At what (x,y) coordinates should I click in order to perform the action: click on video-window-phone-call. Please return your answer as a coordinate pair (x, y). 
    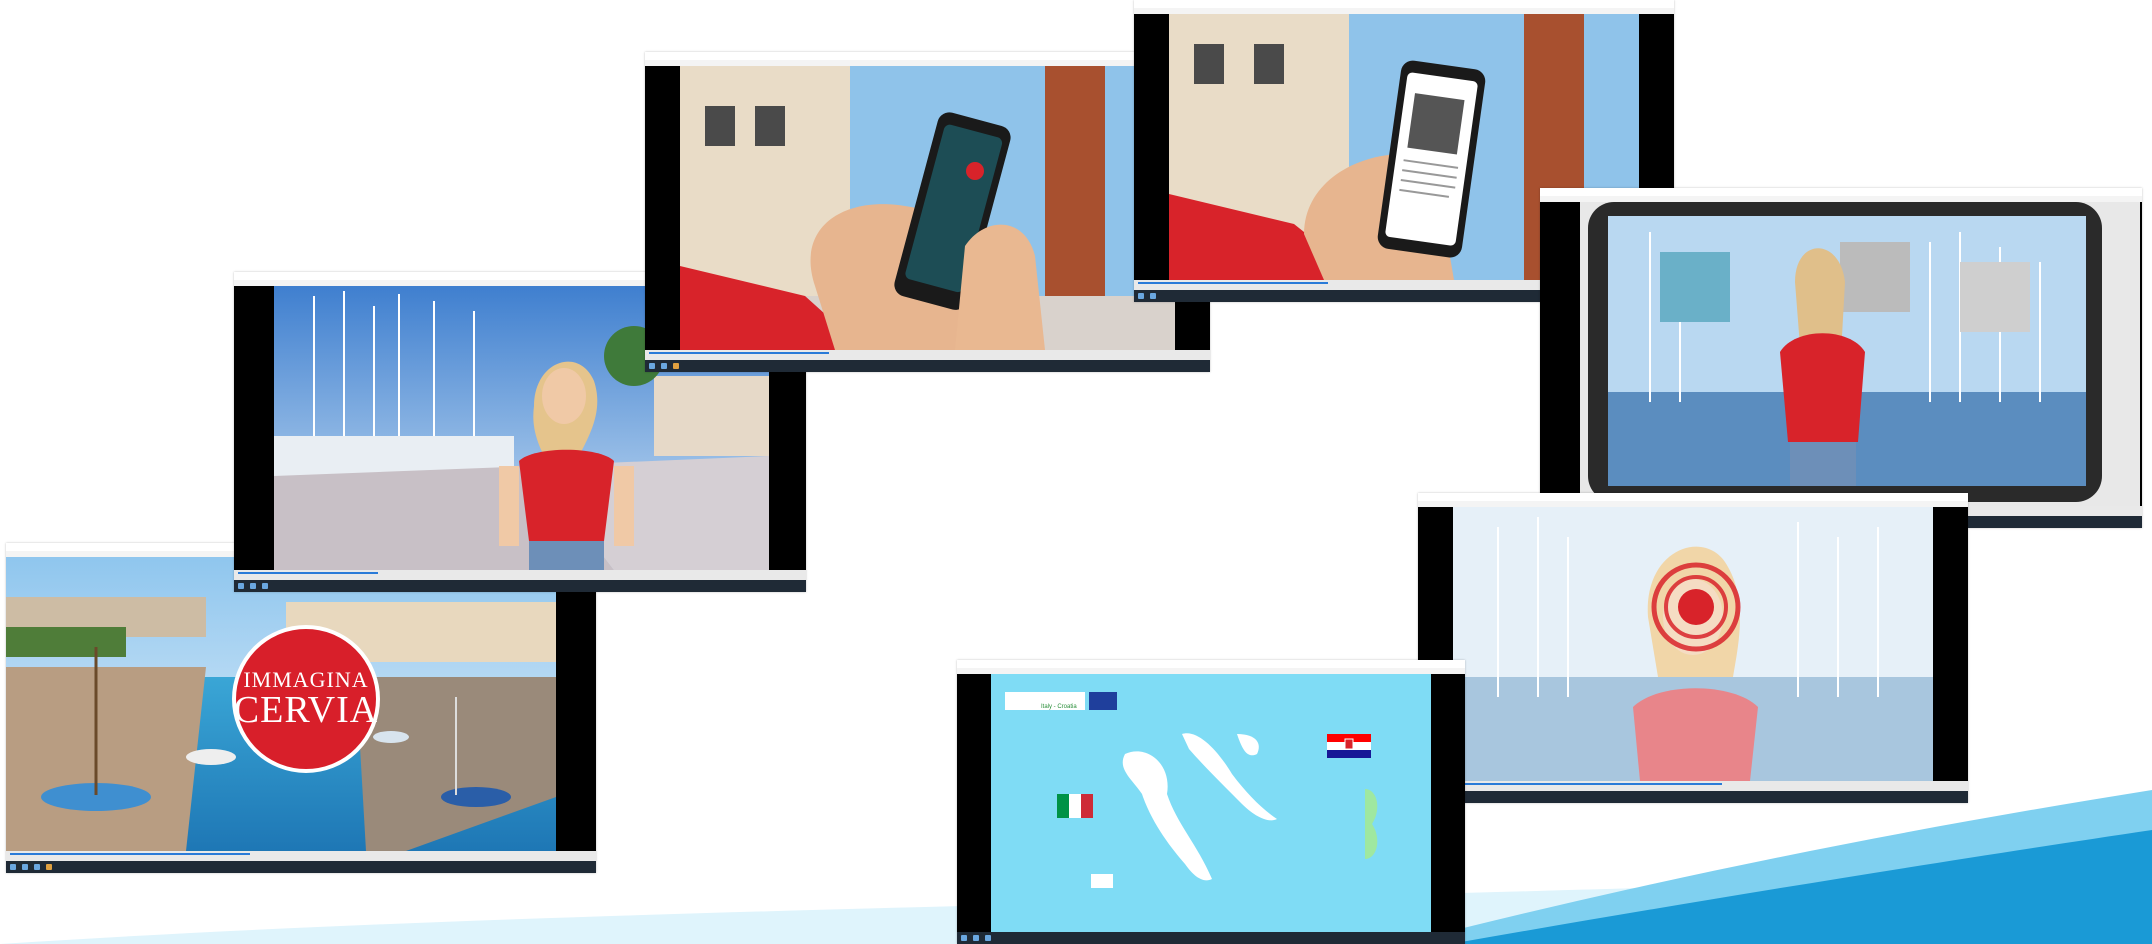
    Looking at the image, I should click on (927, 212).